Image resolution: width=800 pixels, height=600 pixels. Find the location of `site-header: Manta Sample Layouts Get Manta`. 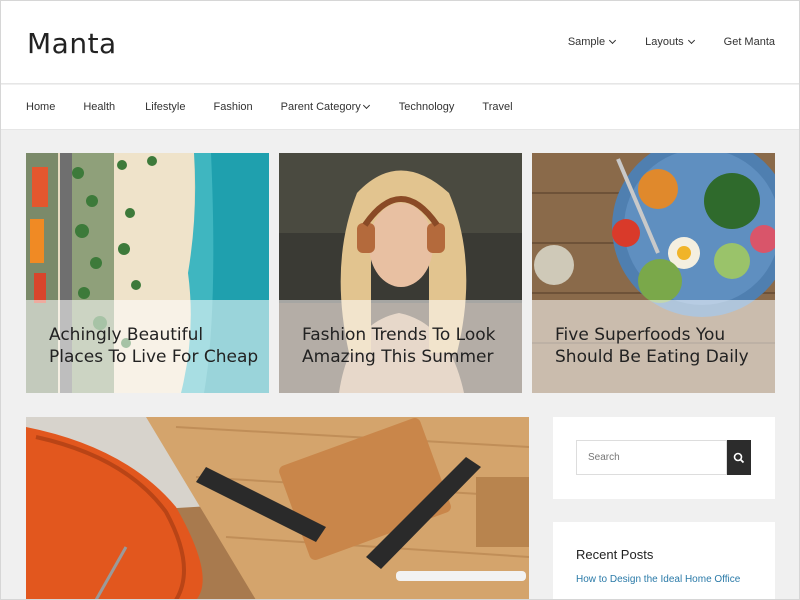

site-header: Manta Sample Layouts Get Manta is located at coordinates (400, 42).